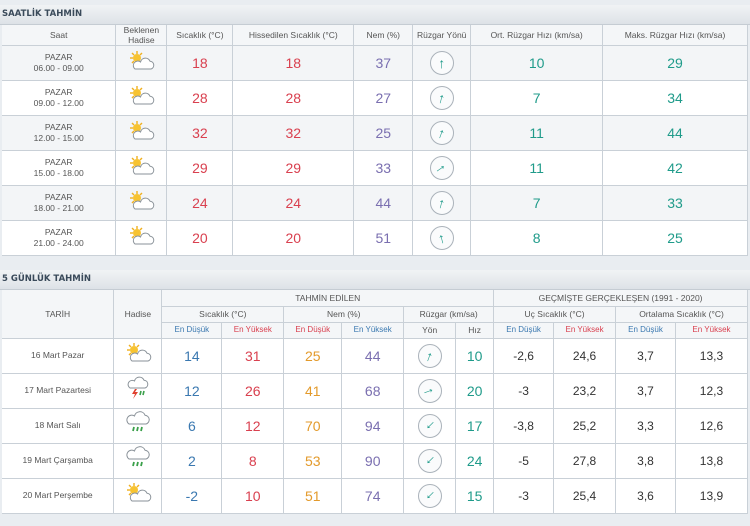  Describe the element at coordinates (313, 461) in the screenshot. I see `cell-hum-min: 53` at that location.